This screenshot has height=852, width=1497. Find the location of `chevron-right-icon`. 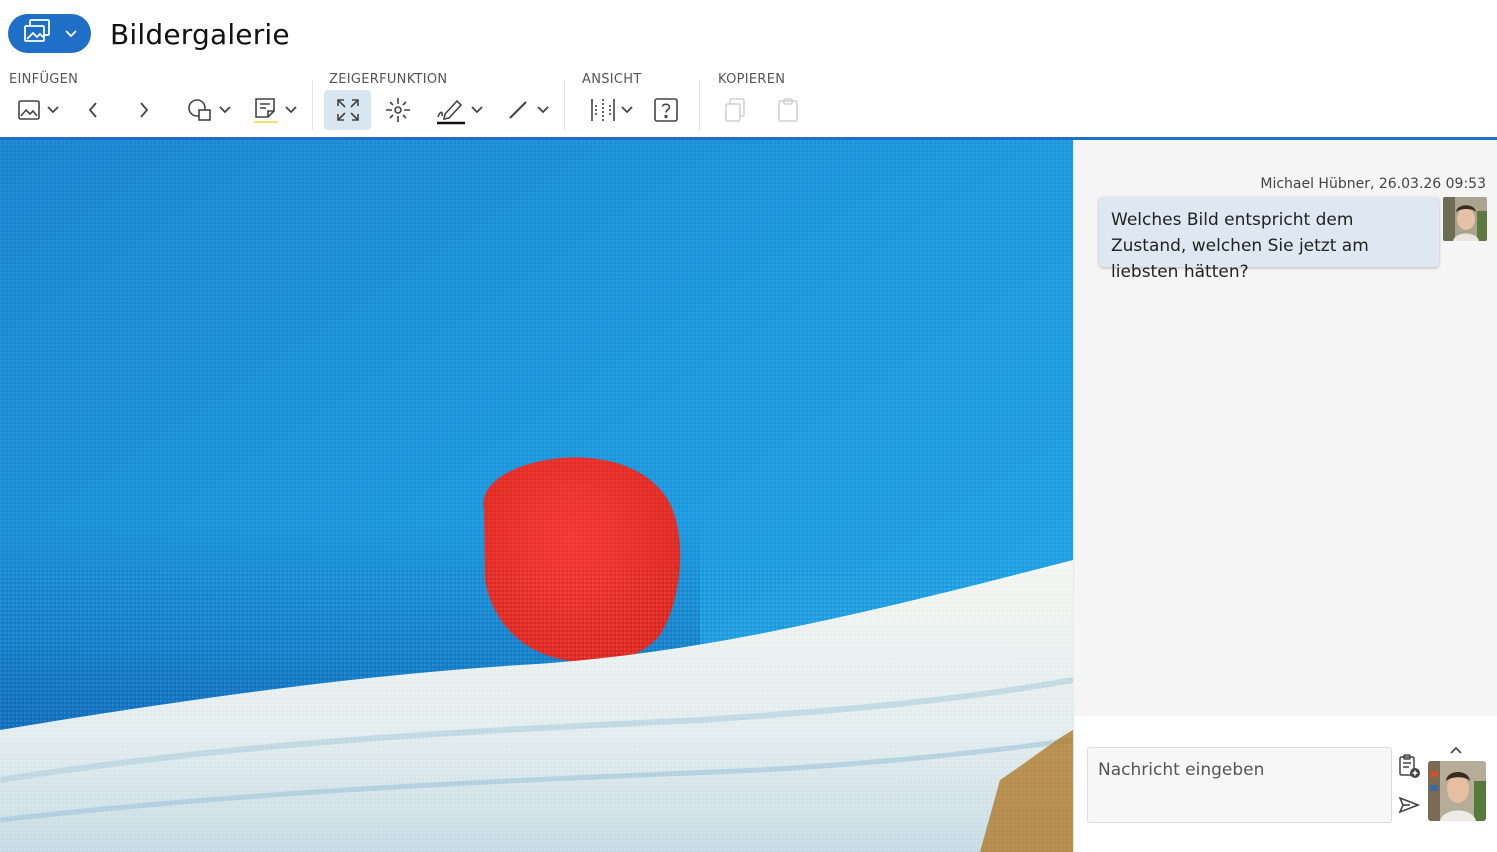

chevron-right-icon is located at coordinates (144, 110).